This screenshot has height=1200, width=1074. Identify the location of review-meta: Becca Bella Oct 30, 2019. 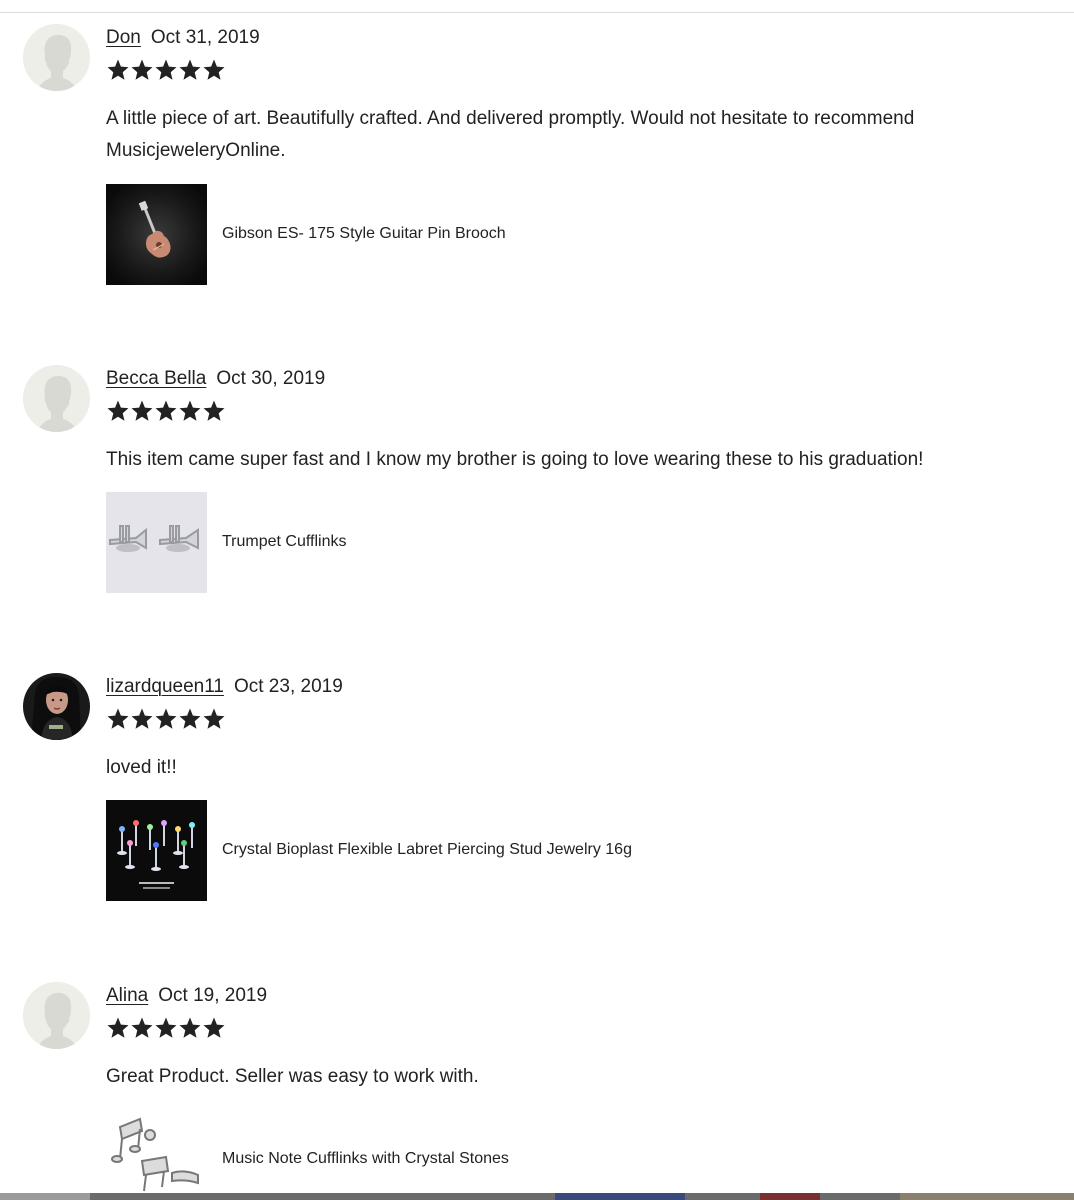
(215, 379).